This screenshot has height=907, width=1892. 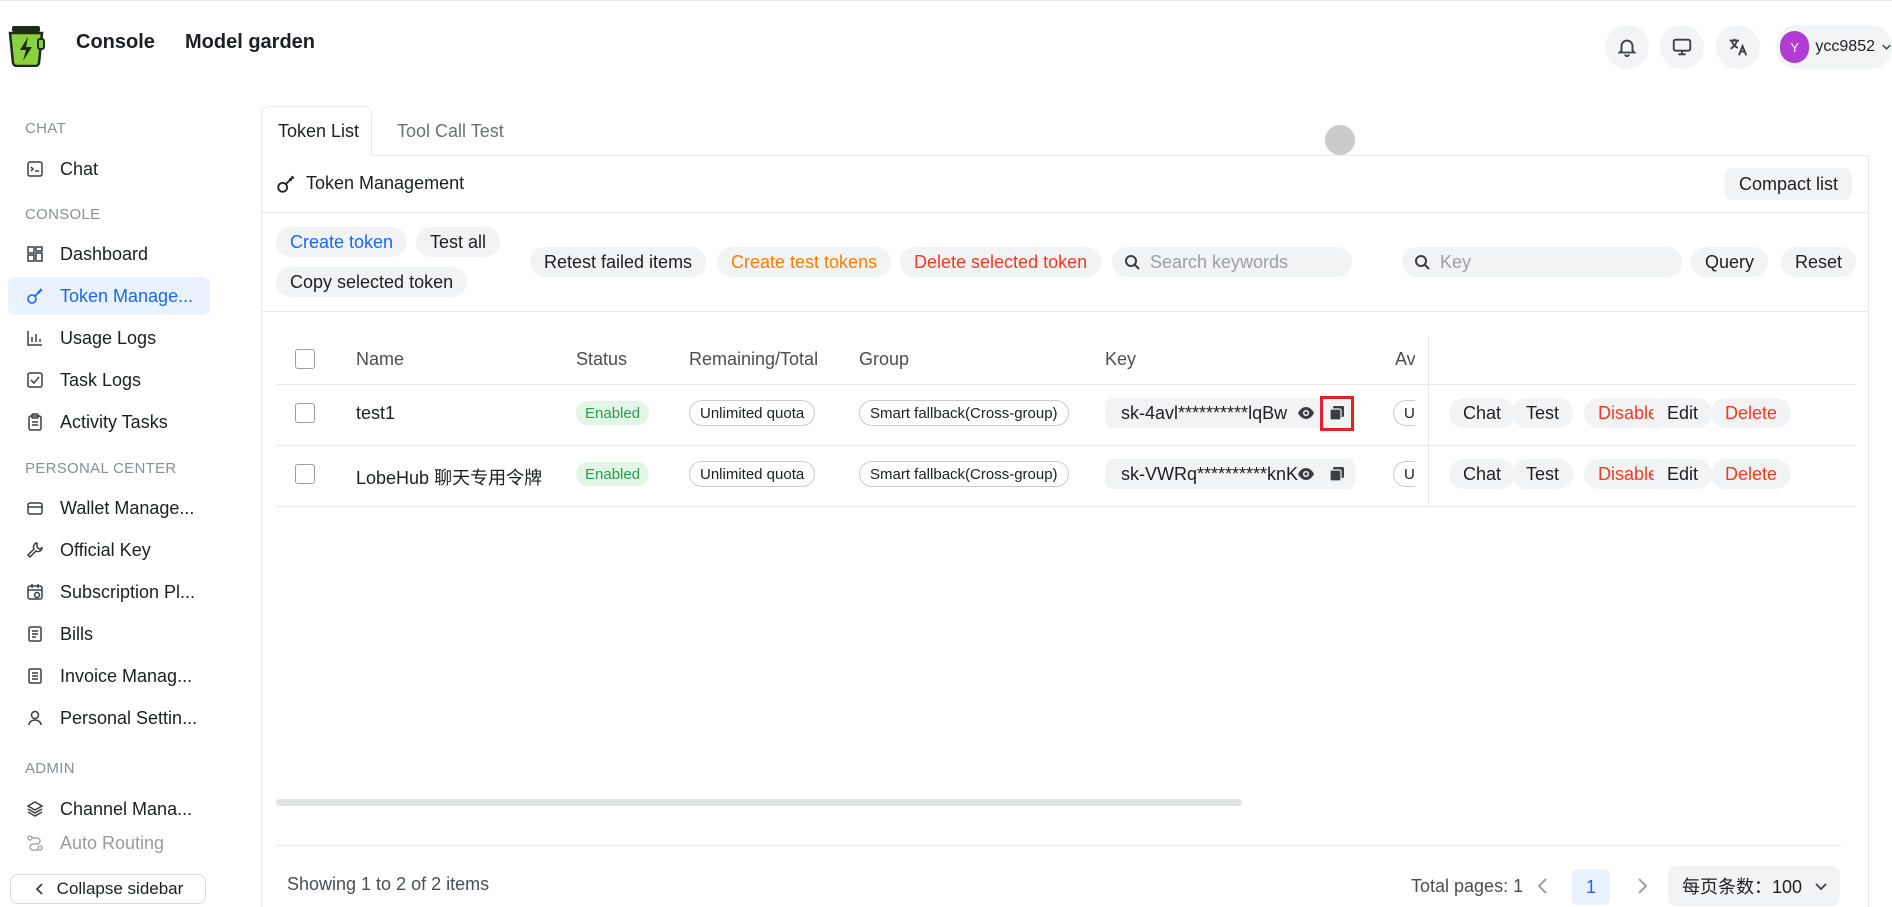 What do you see at coordinates (618, 262) in the screenshot?
I see `retest-failed-button: Retest failed items` at bounding box center [618, 262].